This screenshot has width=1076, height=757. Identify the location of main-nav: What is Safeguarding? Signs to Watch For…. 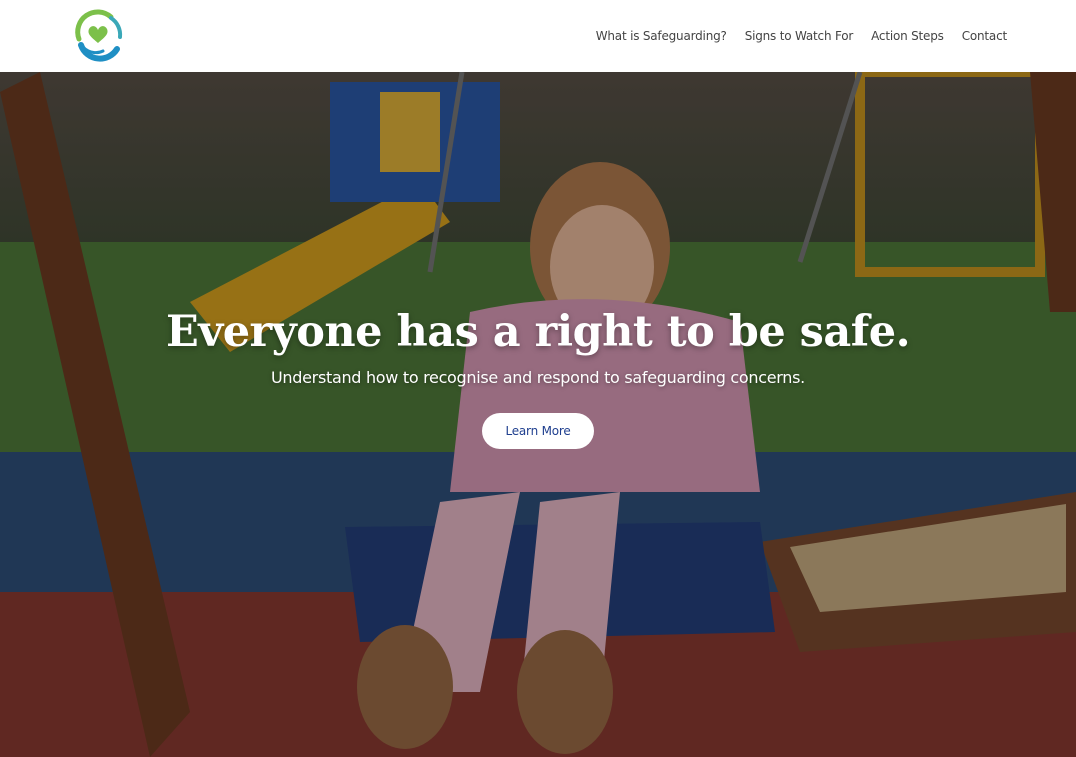
(801, 36).